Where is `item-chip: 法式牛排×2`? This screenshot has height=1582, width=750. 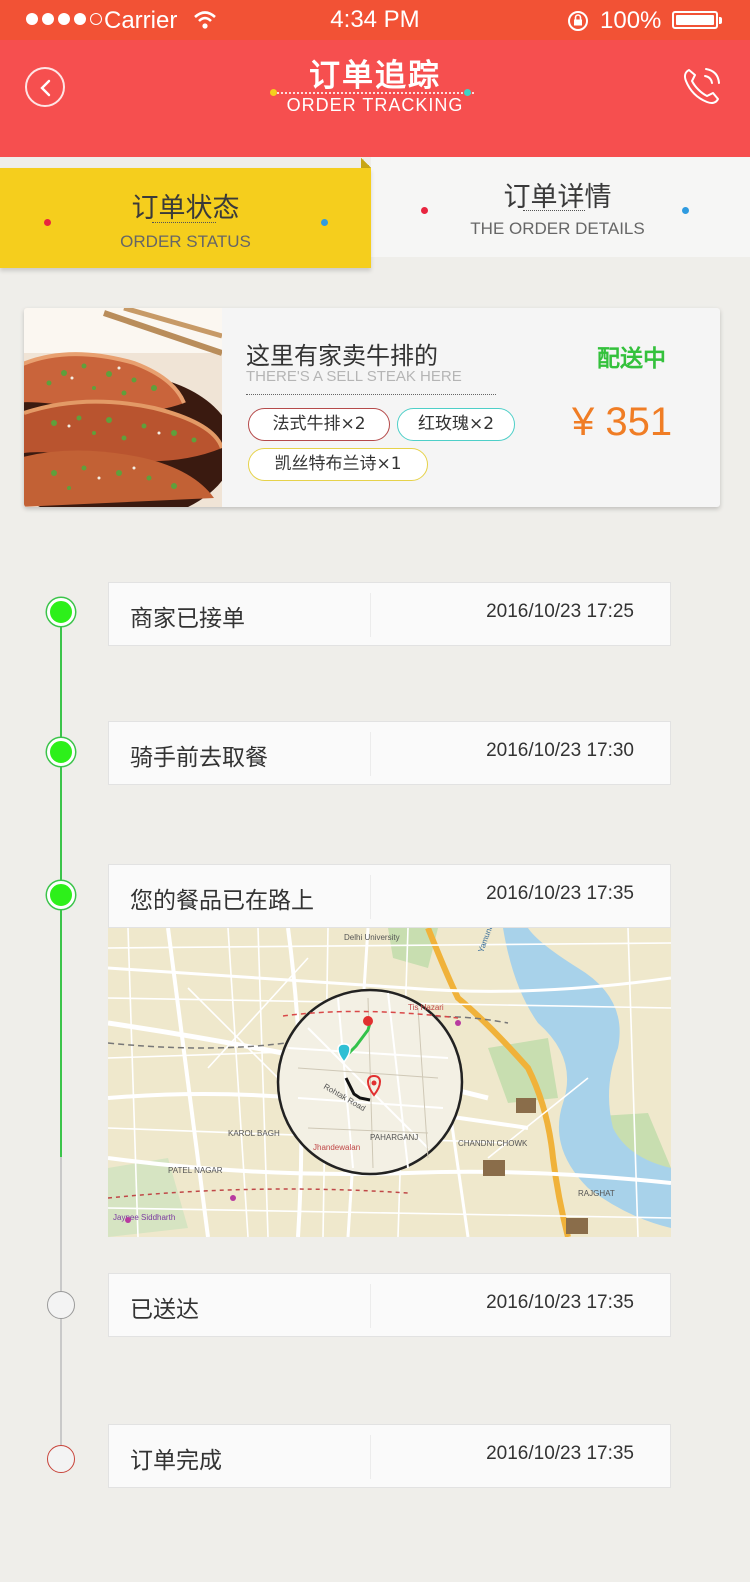 item-chip: 法式牛排×2 is located at coordinates (319, 424).